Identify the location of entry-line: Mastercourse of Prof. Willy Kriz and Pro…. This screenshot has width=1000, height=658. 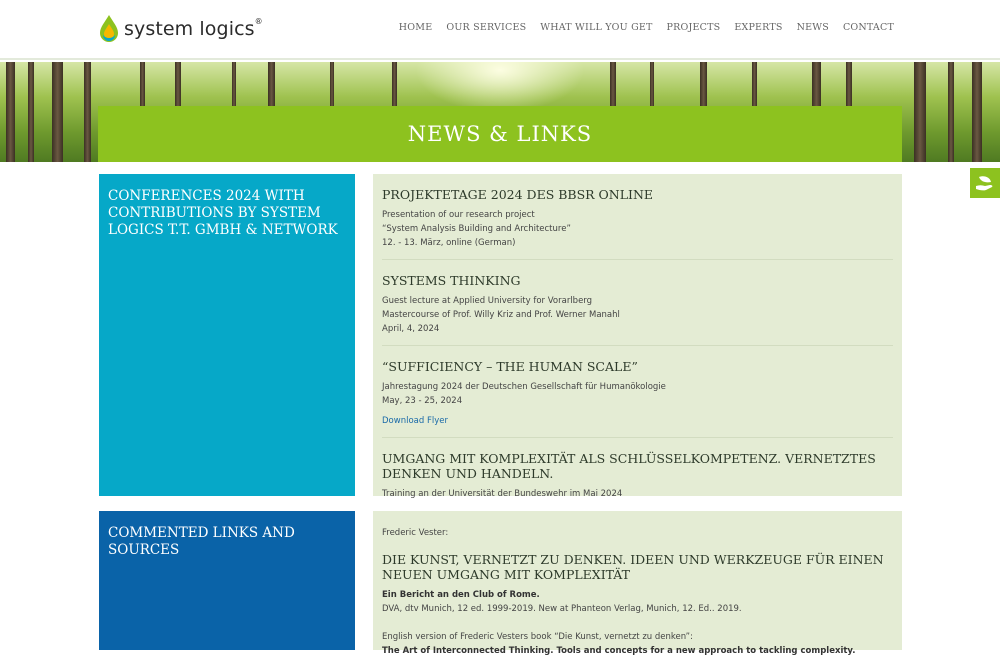
(501, 315).